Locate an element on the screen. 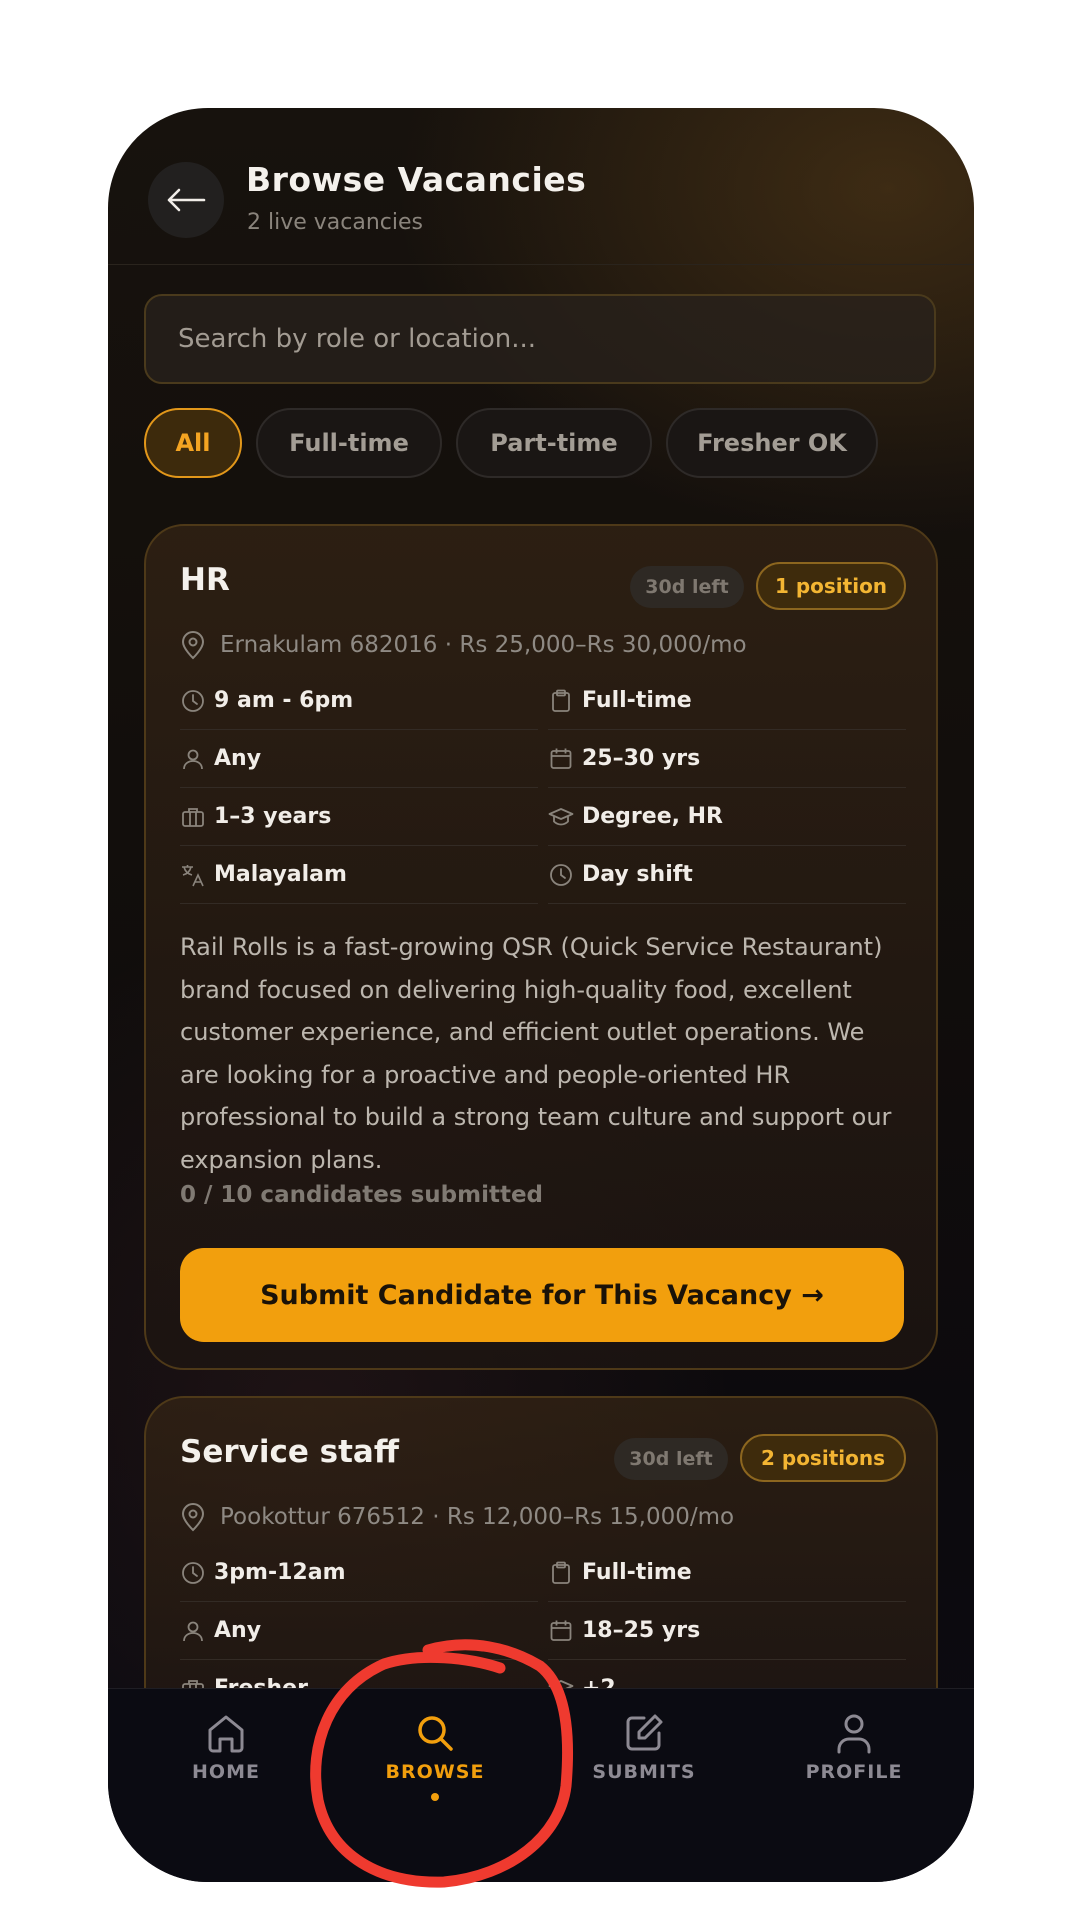 This screenshot has width=1080, height=1920. nav-item-home: HOME is located at coordinates (226, 1747).